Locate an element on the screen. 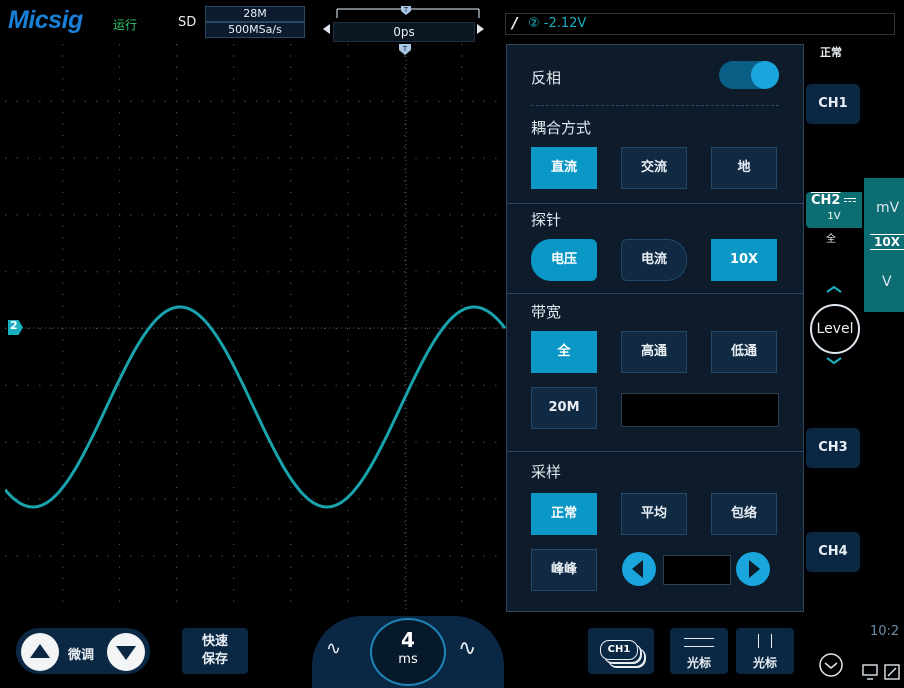 The height and width of the screenshot is (688, 904). rising-edge-icon: / is located at coordinates (515, 23).